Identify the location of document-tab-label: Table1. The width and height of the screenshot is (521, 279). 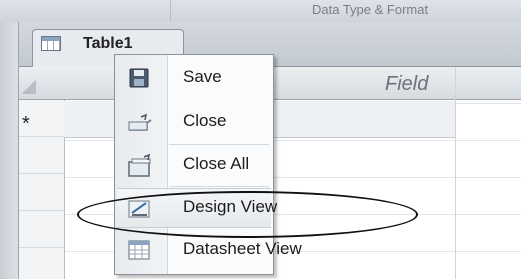
(108, 43).